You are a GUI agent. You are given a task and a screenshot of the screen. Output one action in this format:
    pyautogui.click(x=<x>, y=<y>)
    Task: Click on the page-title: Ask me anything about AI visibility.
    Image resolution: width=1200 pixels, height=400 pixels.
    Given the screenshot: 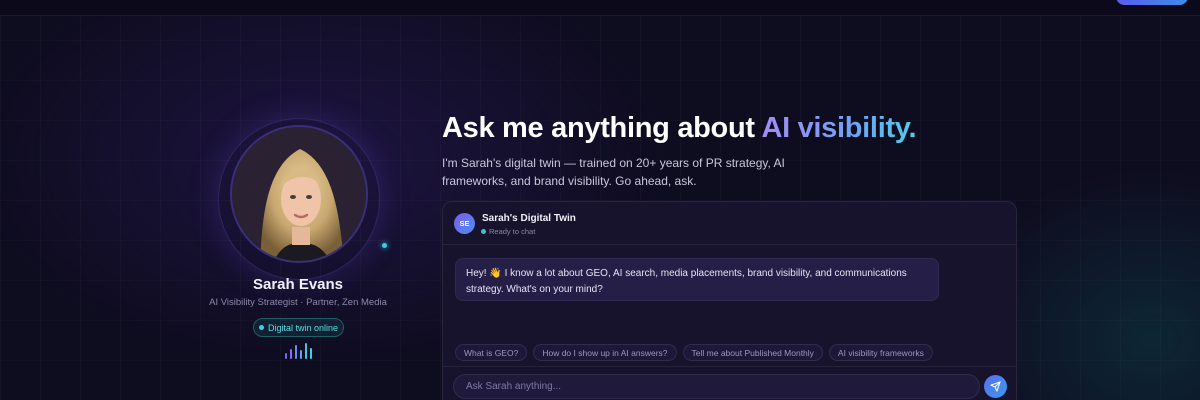 What is the action you would take?
    pyautogui.click(x=679, y=128)
    